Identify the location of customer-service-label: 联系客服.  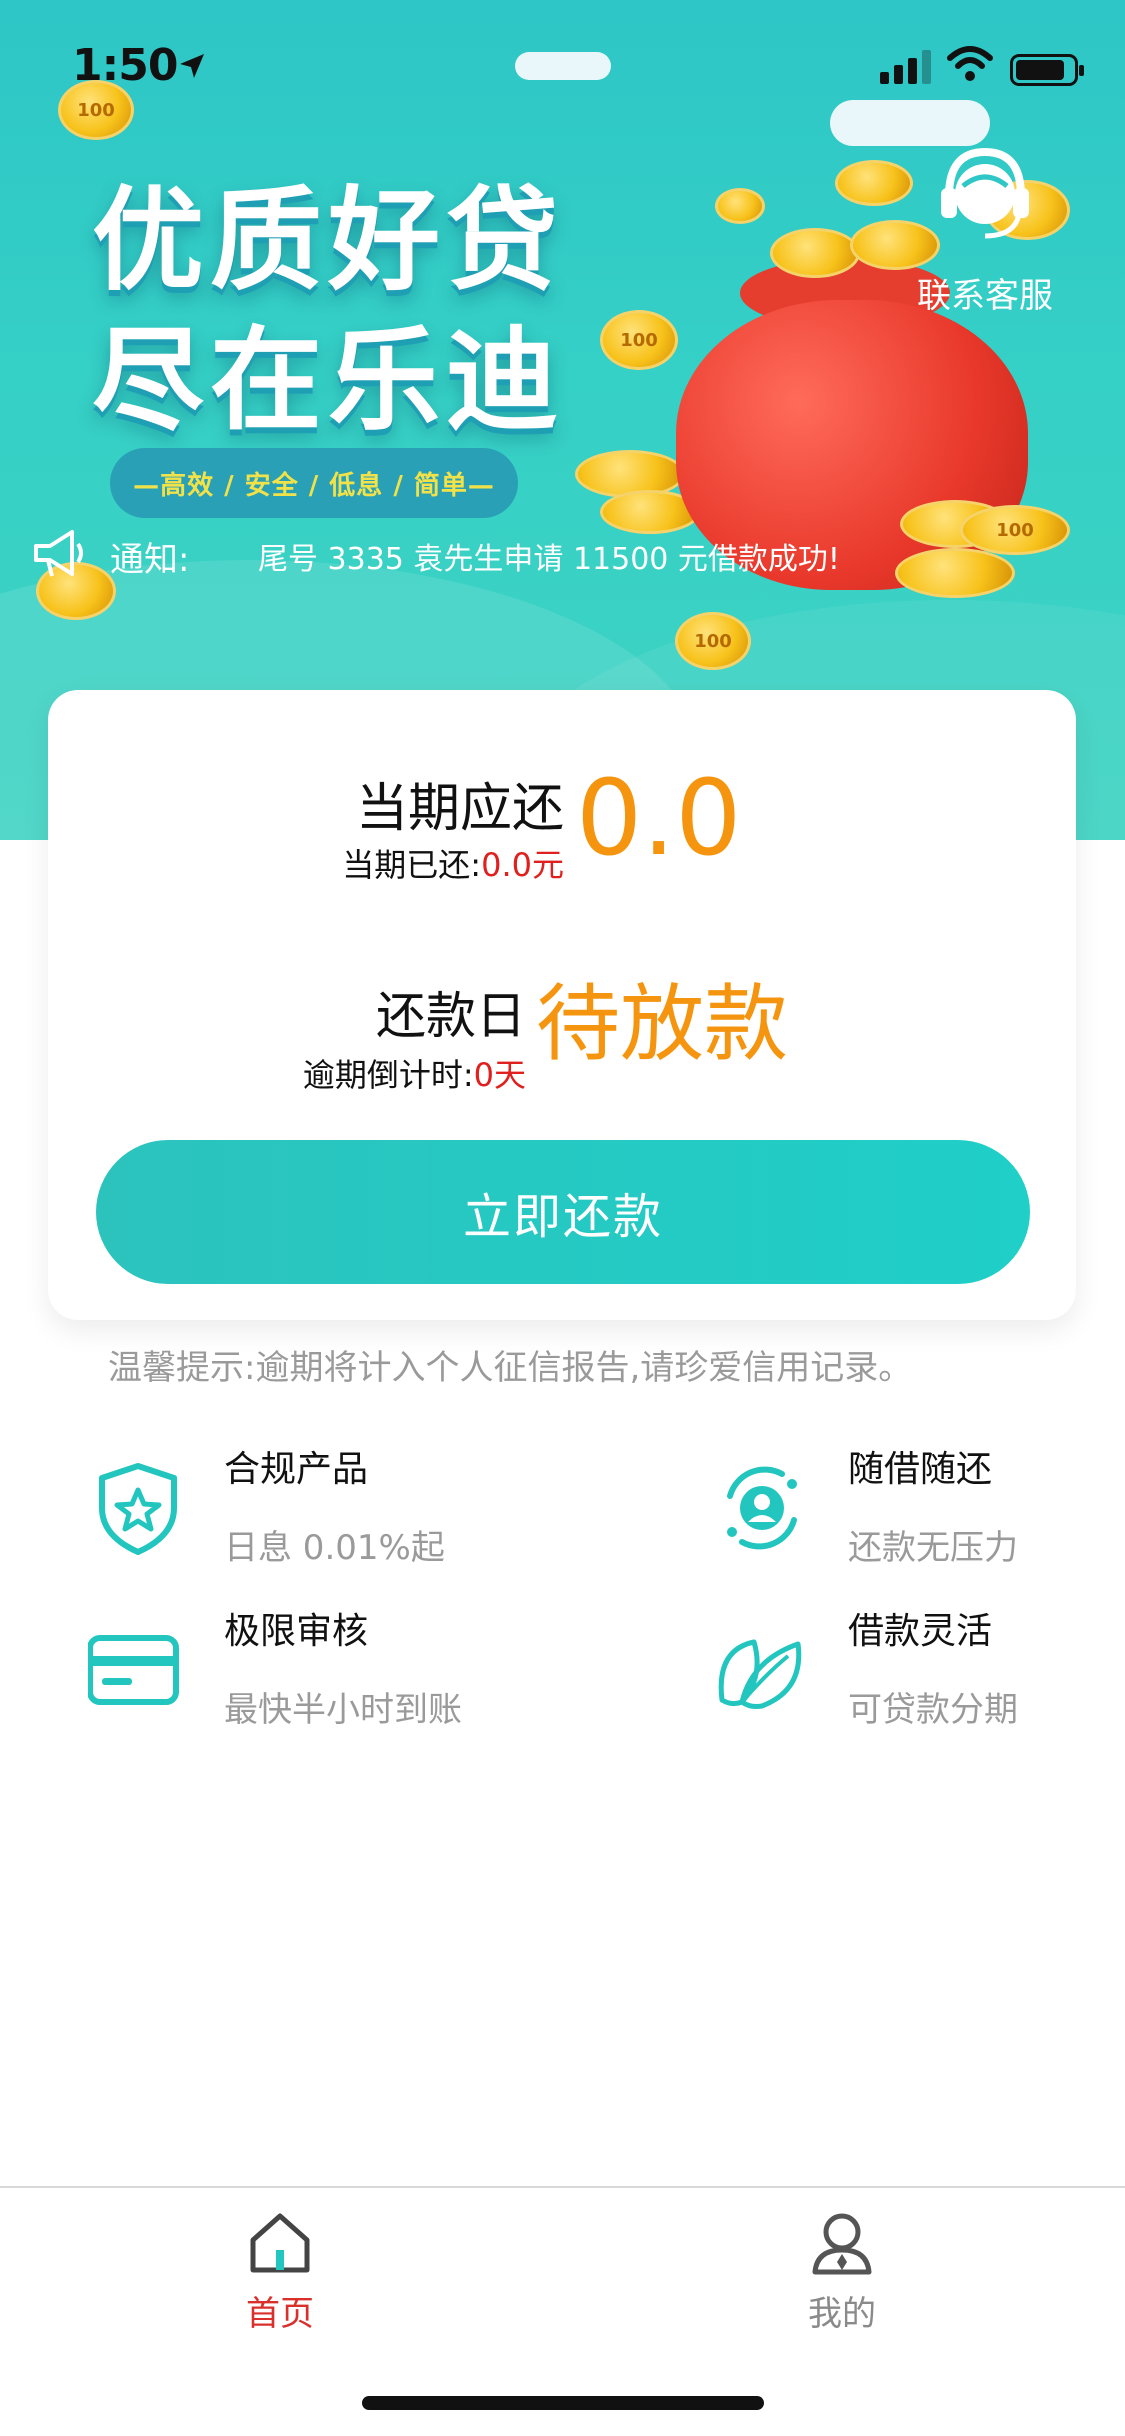
(985, 296).